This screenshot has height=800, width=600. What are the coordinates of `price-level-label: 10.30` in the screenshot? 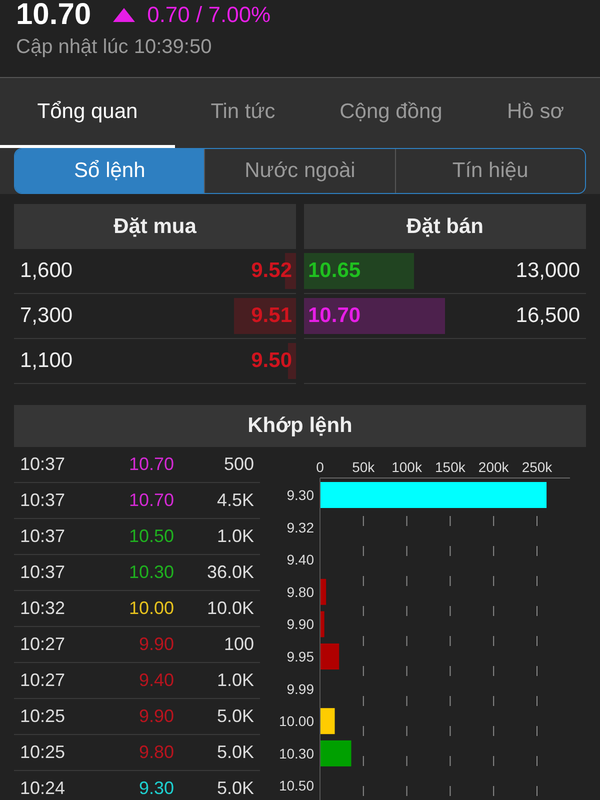 It's located at (296, 753).